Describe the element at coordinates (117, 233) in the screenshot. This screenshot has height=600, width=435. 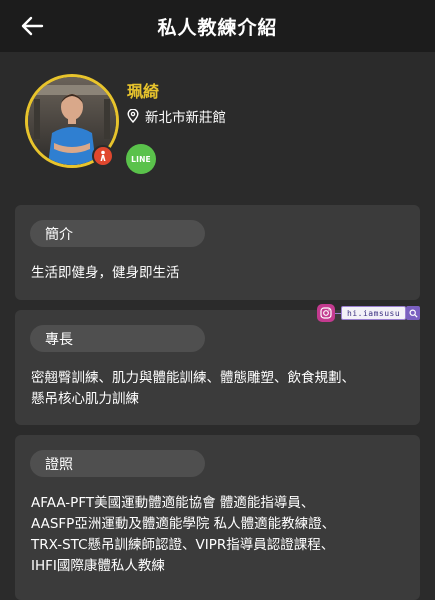
I see `intro-label: 簡介` at that location.